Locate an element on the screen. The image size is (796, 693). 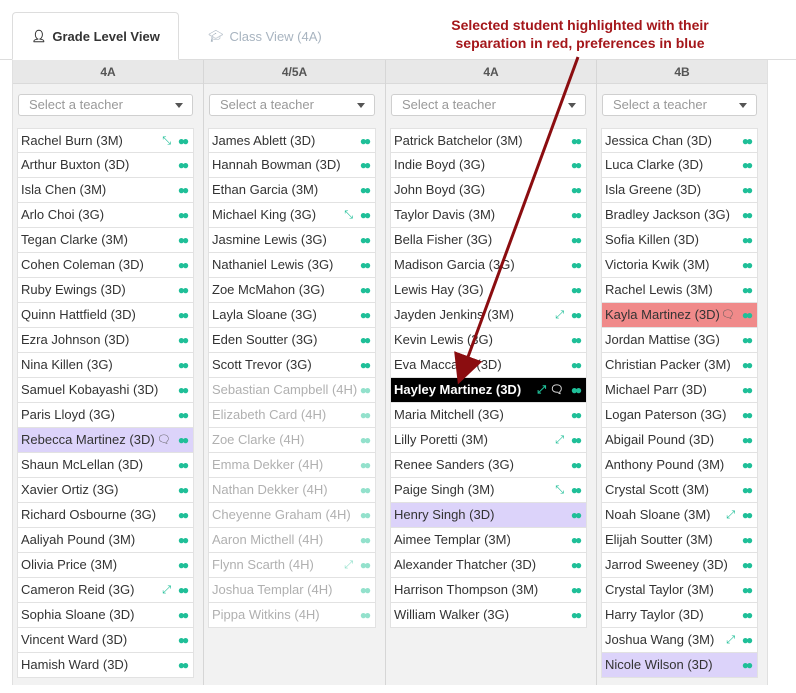
student-row: Crystal Taylor (3M) ●● is located at coordinates (679, 590).